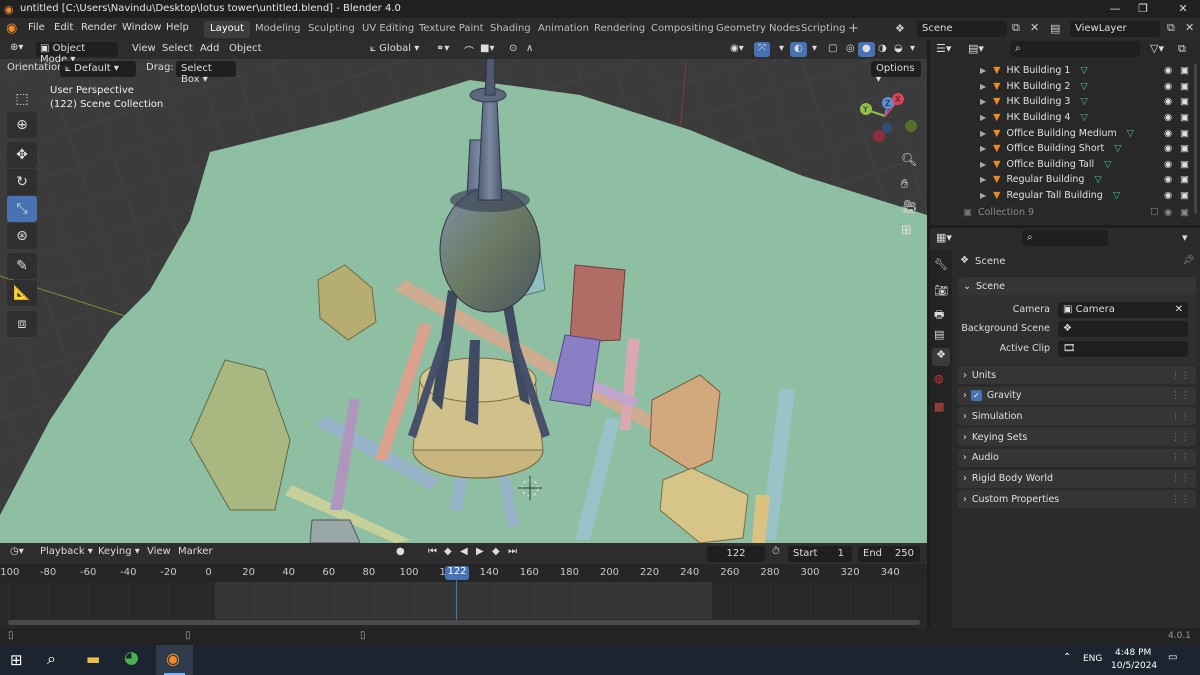 Image resolution: width=1200 pixels, height=675 pixels. I want to click on tab-scripting: Scripting, so click(823, 29).